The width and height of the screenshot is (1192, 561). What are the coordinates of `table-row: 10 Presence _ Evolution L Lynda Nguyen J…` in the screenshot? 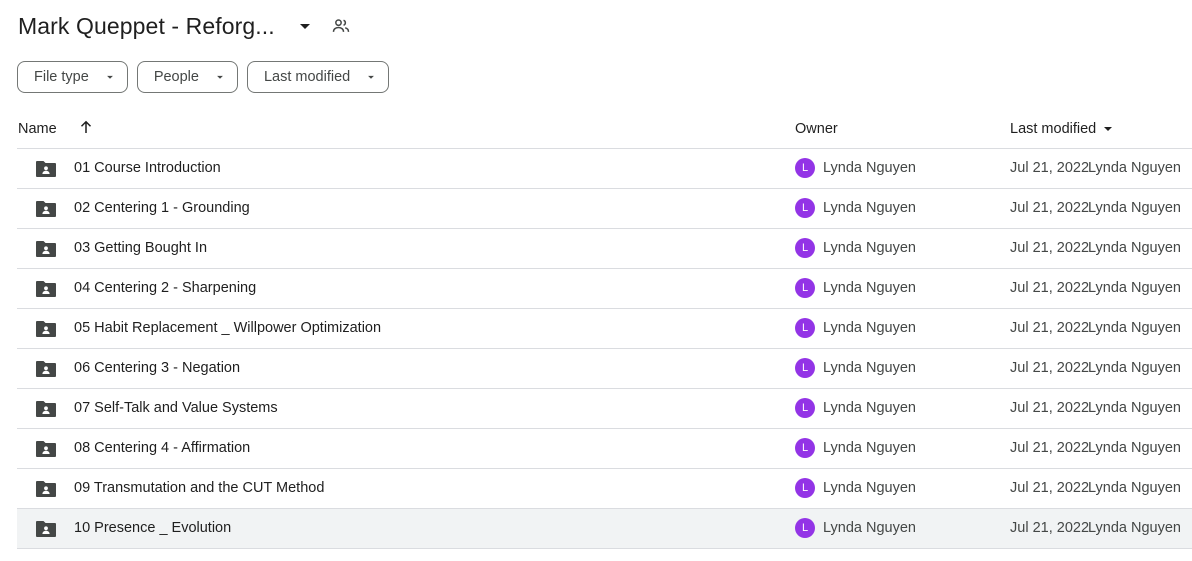 It's located at (604, 529).